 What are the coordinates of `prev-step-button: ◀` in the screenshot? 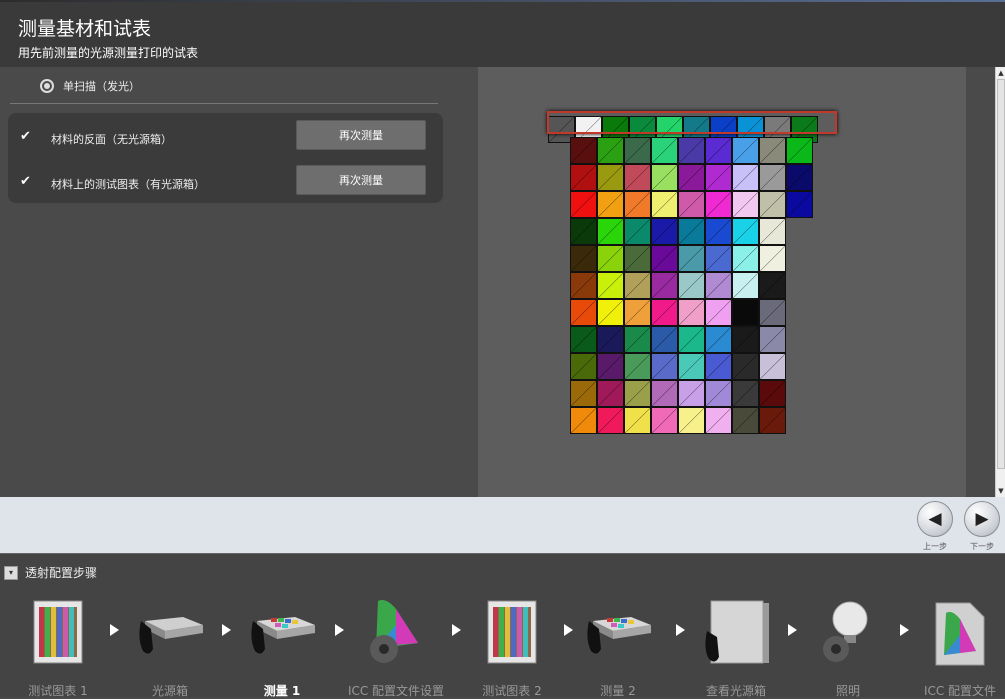 It's located at (935, 519).